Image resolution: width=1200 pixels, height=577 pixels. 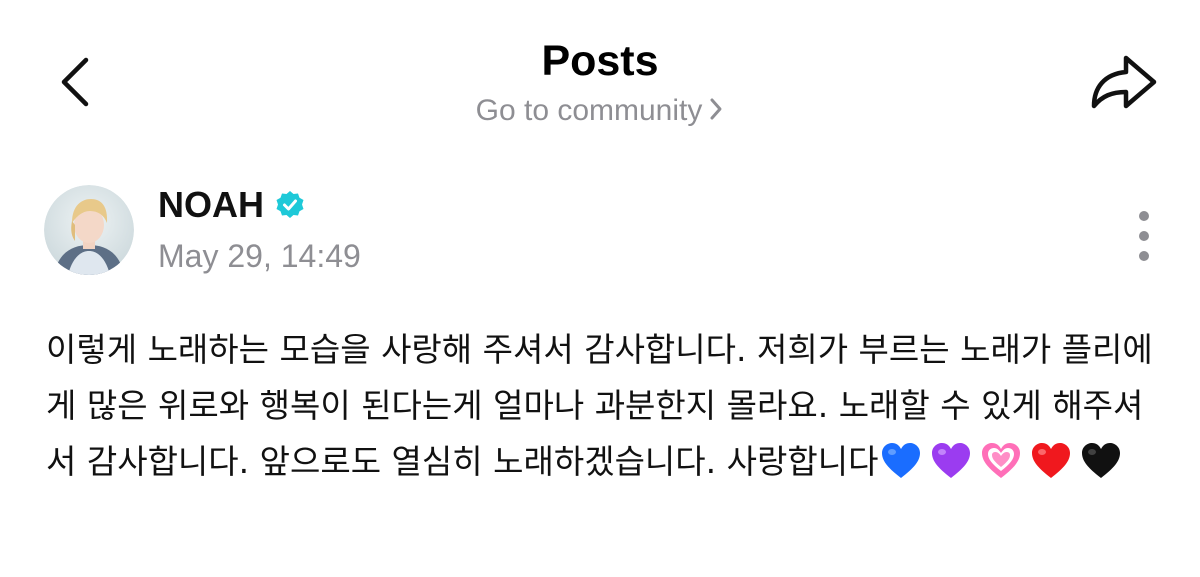 I want to click on author-name: NOAH, so click(x=211, y=205).